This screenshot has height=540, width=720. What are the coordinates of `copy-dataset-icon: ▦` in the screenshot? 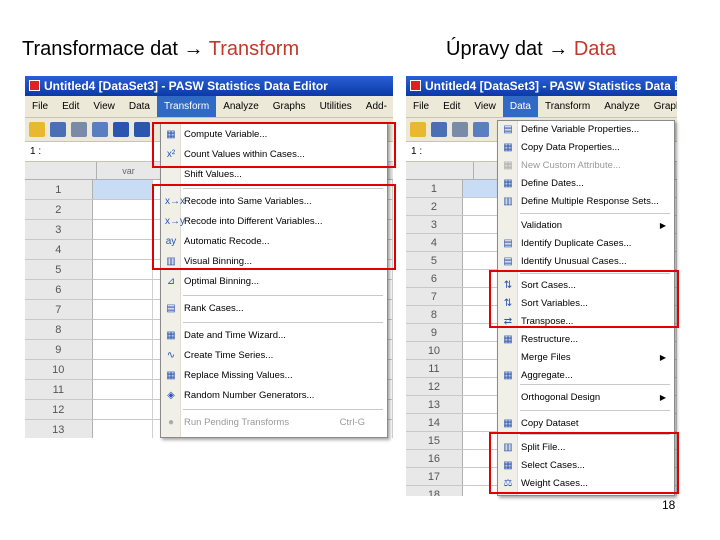 It's located at (508, 423).